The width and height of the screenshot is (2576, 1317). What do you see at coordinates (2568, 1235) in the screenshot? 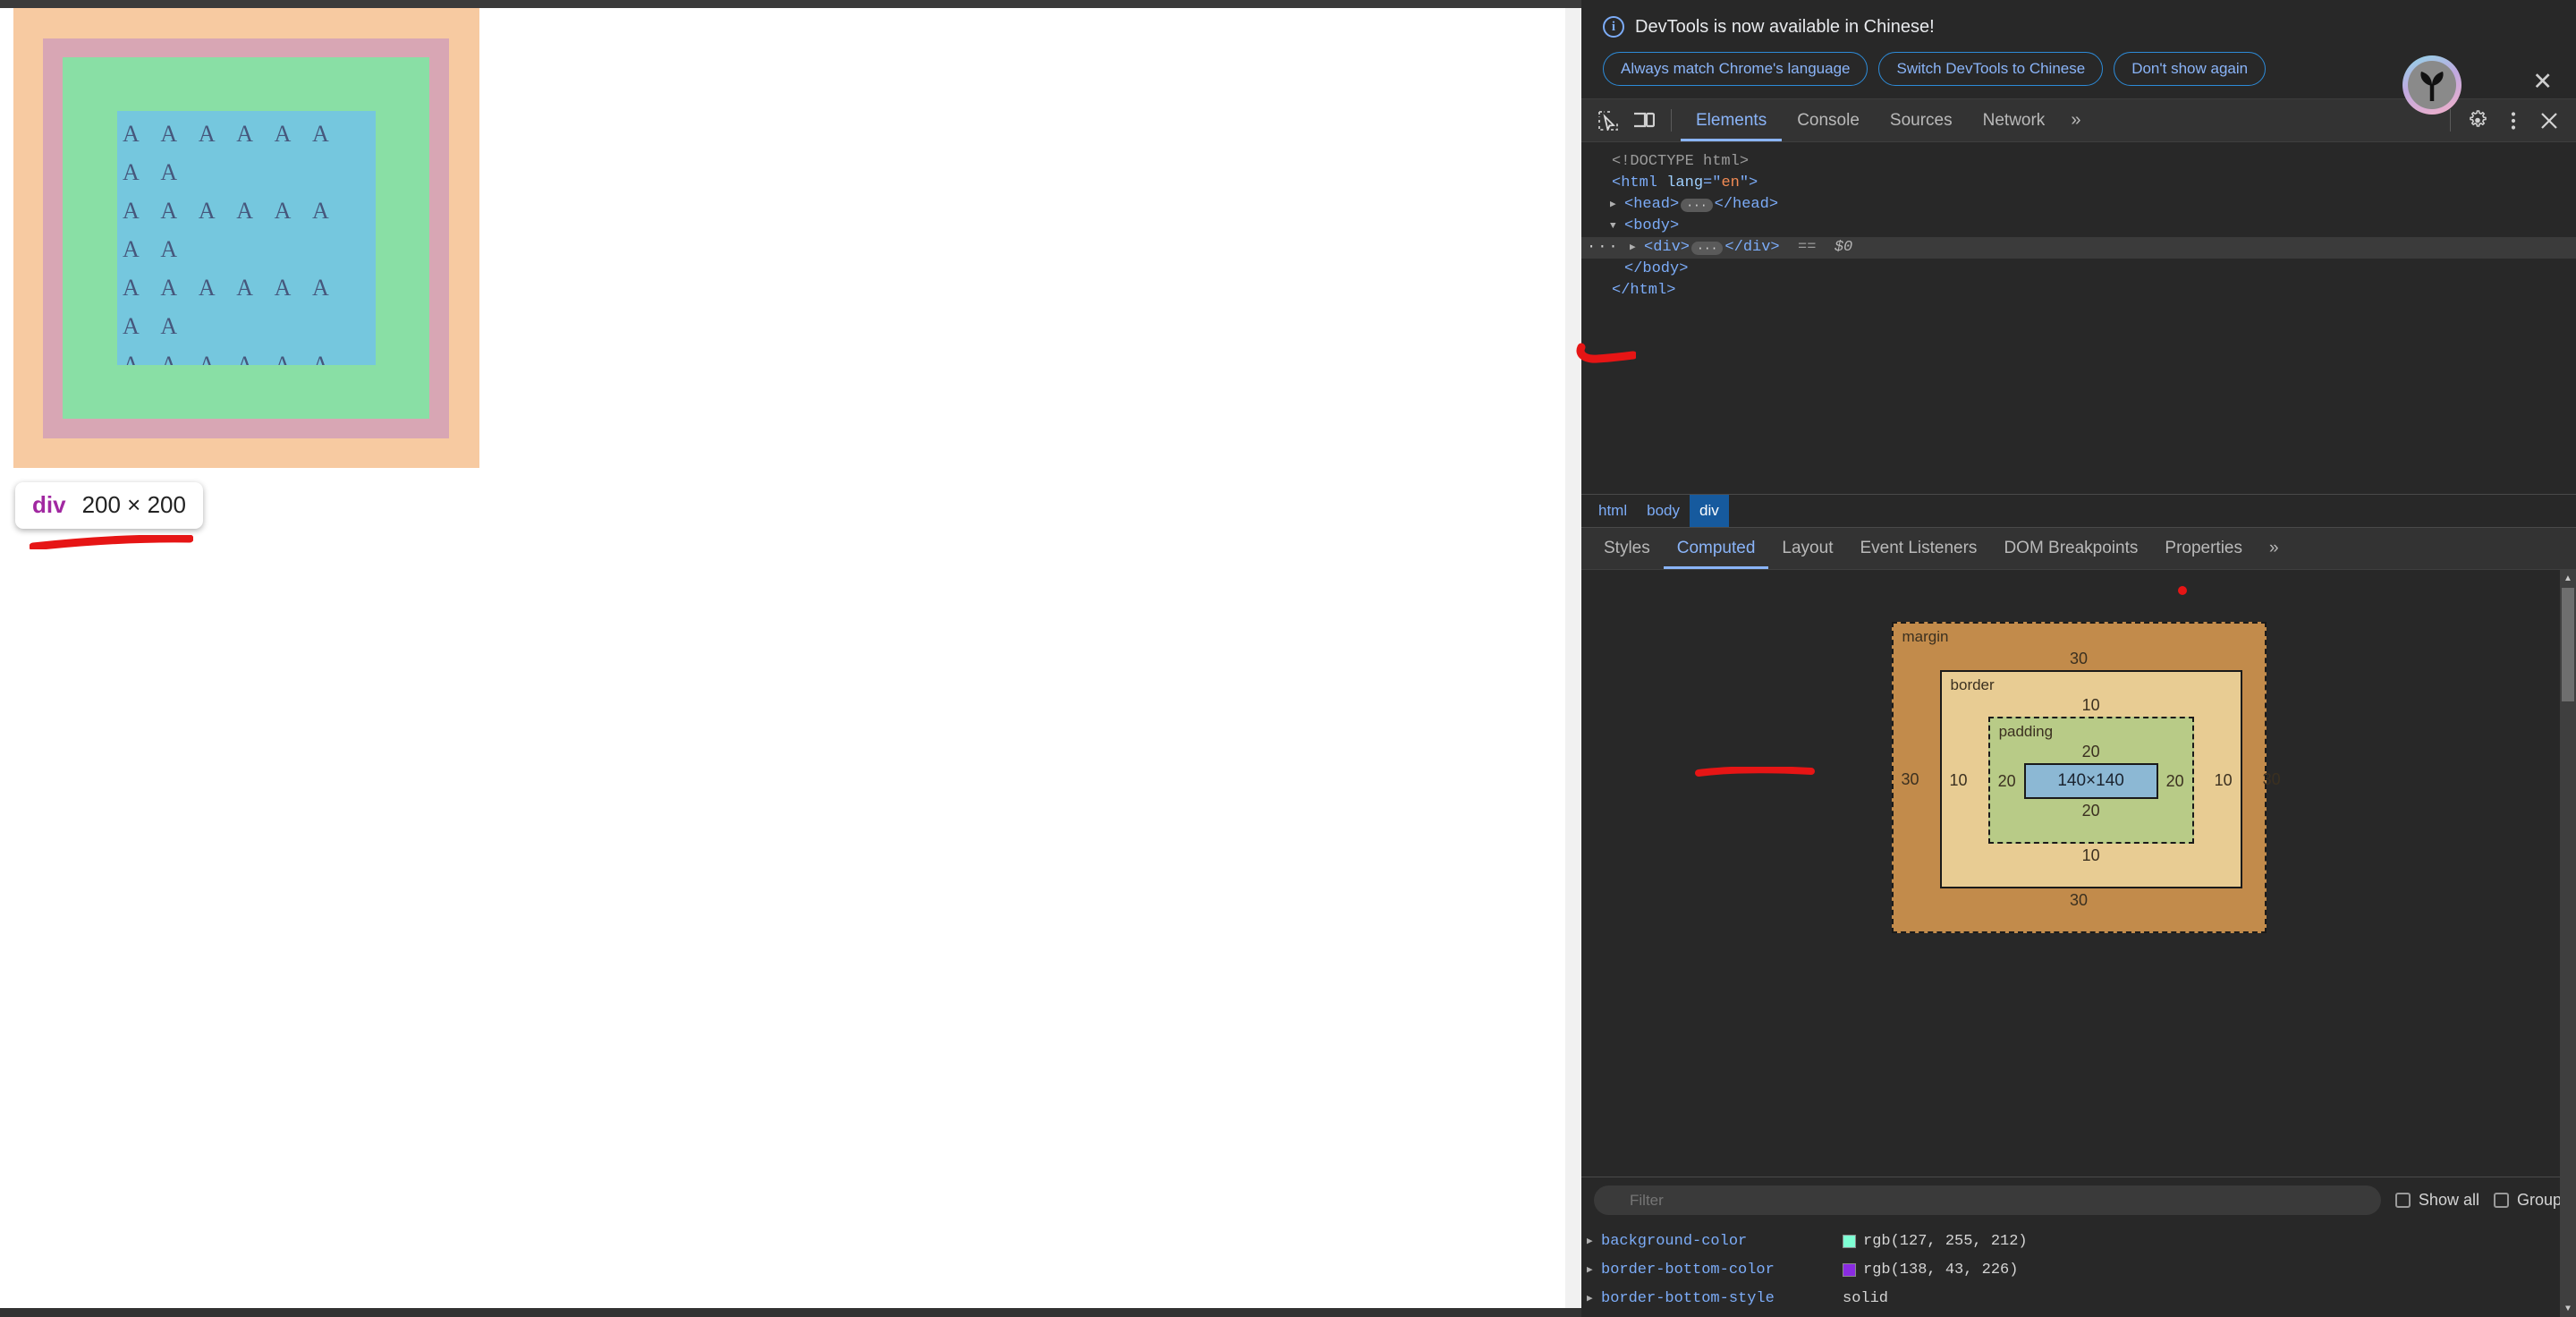
I see `properties-scrollbar: ▼` at bounding box center [2568, 1235].